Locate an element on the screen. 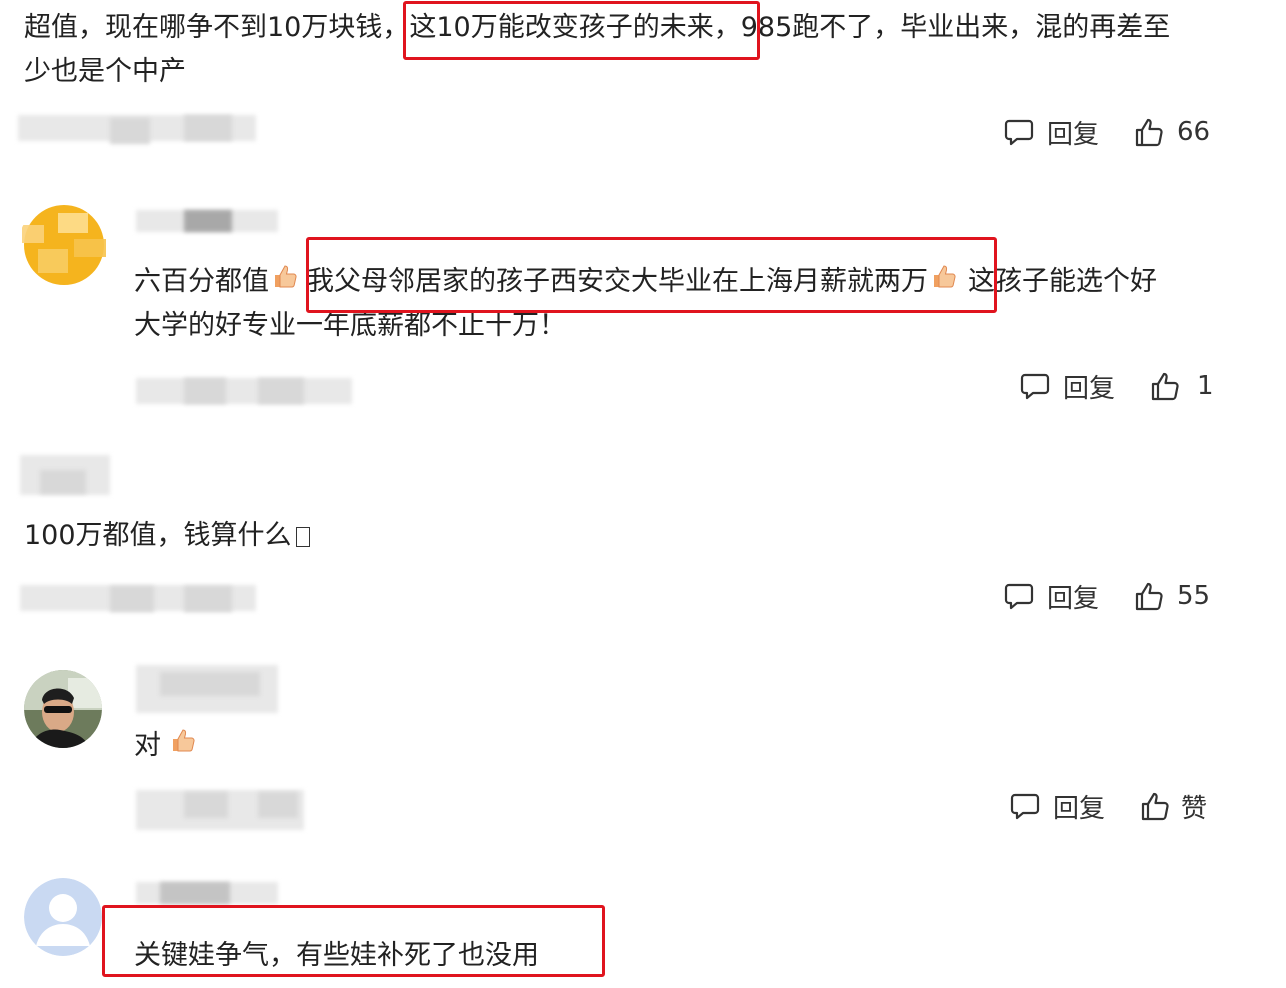 The height and width of the screenshot is (988, 1286). like-count: 66 is located at coordinates (1194, 132).